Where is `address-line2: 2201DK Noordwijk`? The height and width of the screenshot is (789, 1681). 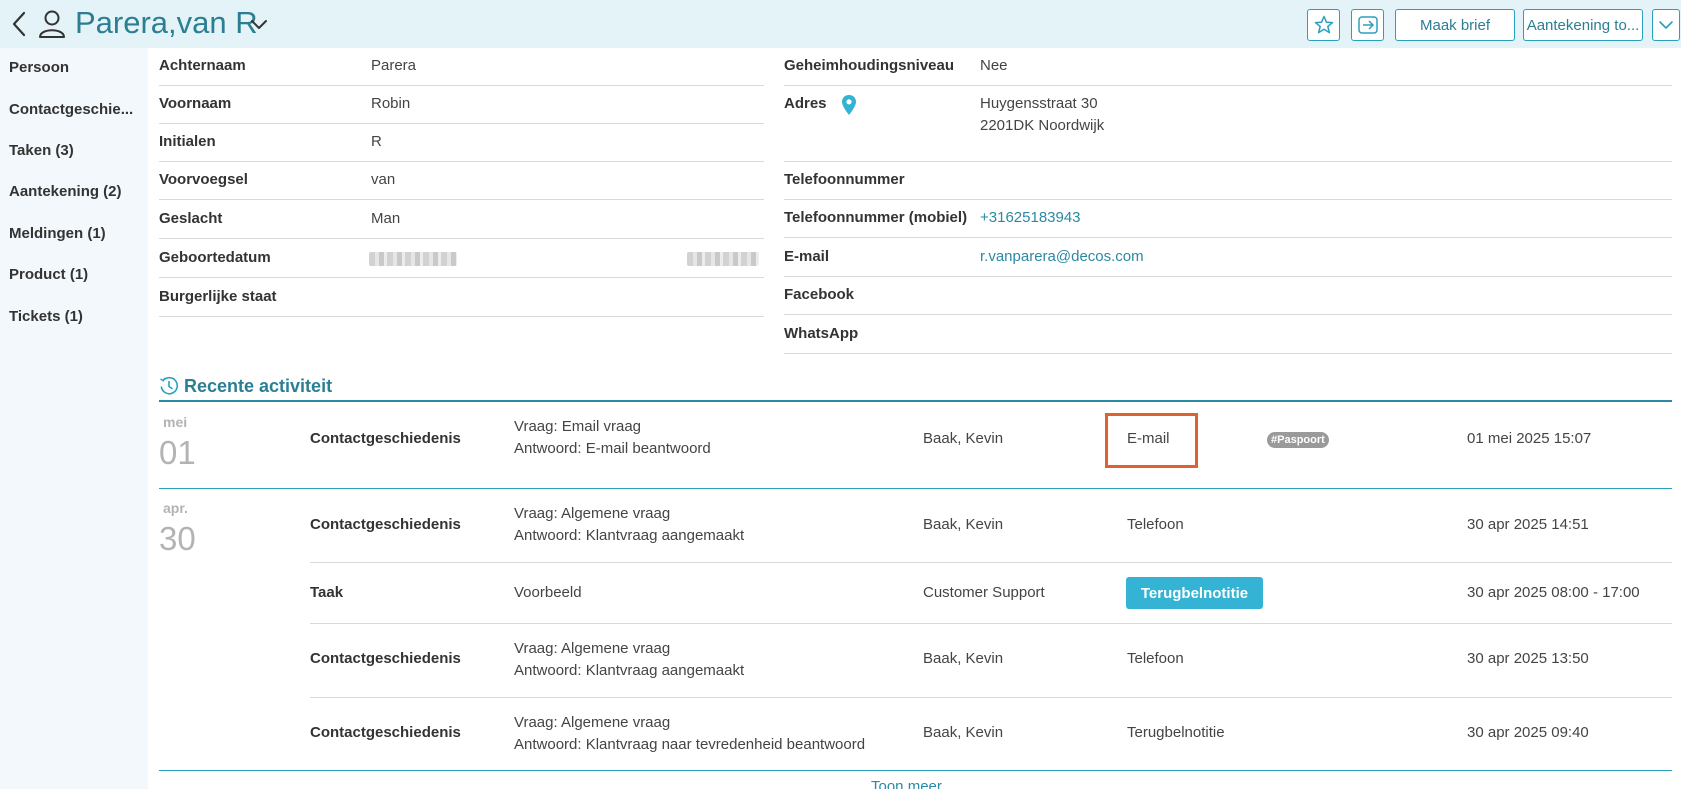
address-line2: 2201DK Noordwijk is located at coordinates (1042, 125).